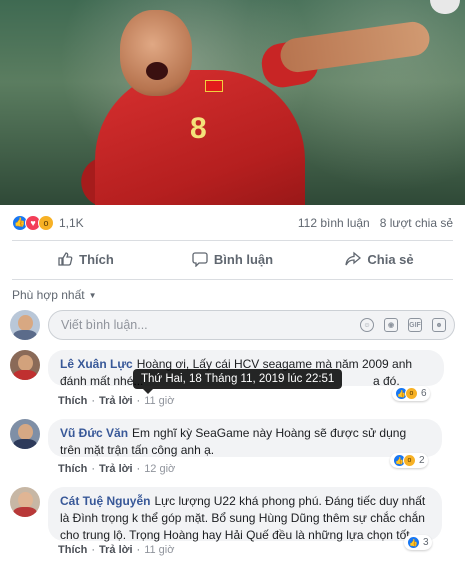 The width and height of the screenshot is (465, 564). What do you see at coordinates (413, 542) in the screenshot?
I see `like-icon: 👍` at bounding box center [413, 542].